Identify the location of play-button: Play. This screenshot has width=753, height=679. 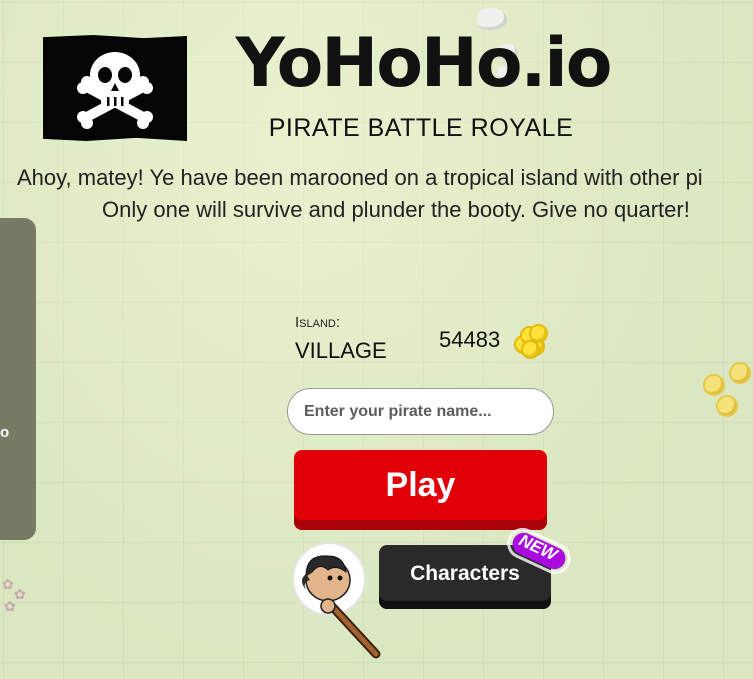
(420, 490).